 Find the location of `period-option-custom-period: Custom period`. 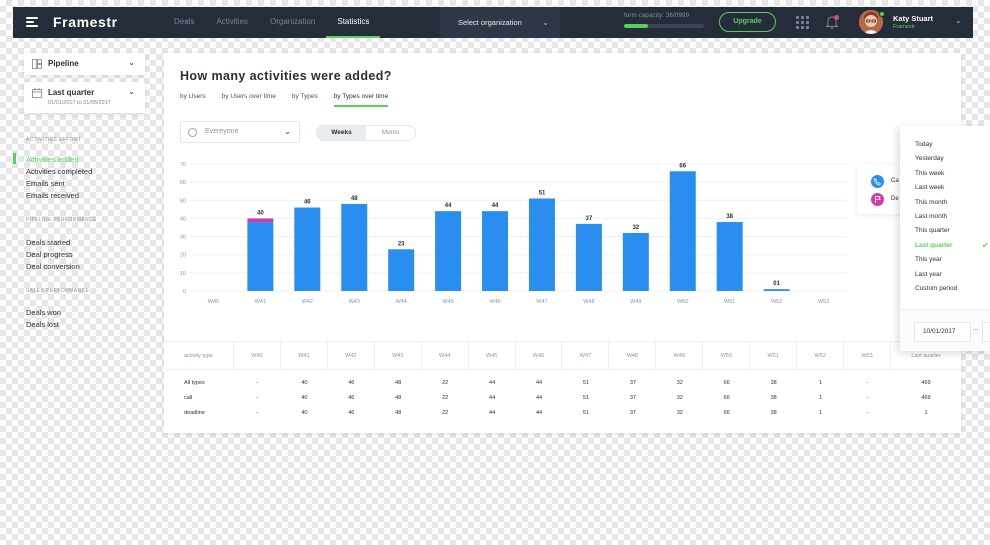

period-option-custom-period: Custom period is located at coordinates (936, 288).